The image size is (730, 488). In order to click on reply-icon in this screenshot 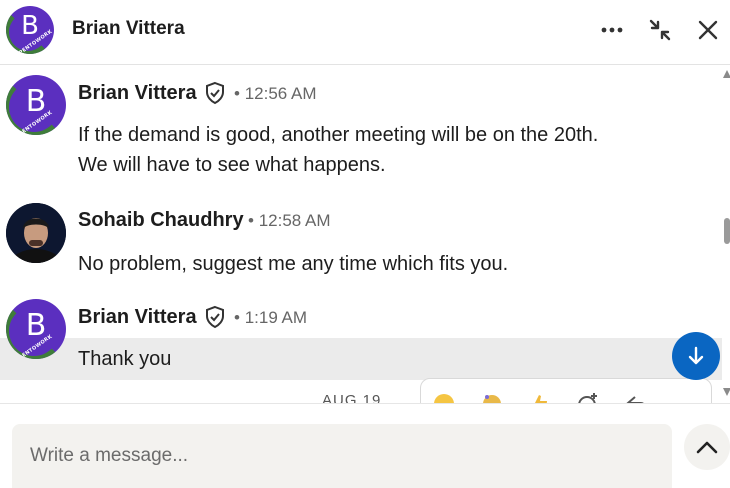, I will do `click(636, 397)`.